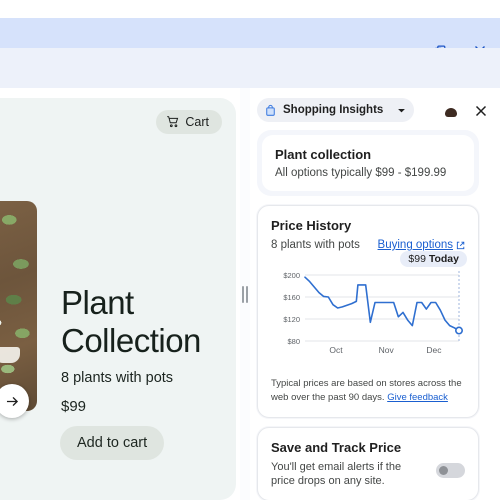  What do you see at coordinates (291, 275) in the screenshot?
I see `chart-y-tick: $200` at bounding box center [291, 275].